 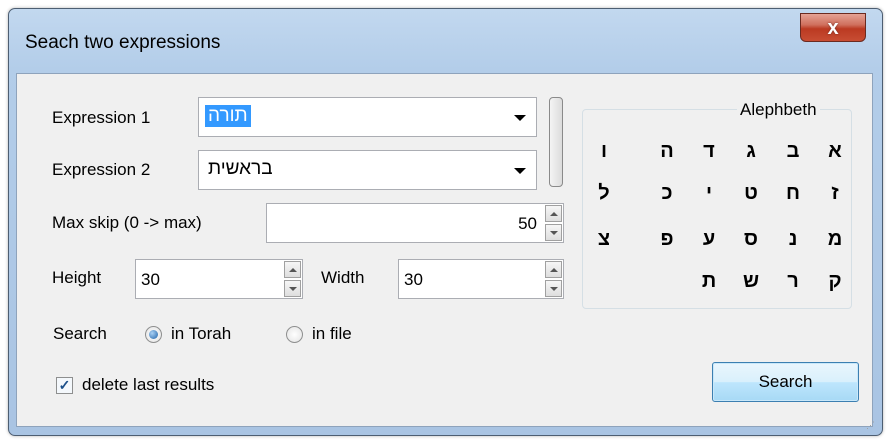 What do you see at coordinates (201, 334) in the screenshot?
I see `radio-in-torah-label: in Torah` at bounding box center [201, 334].